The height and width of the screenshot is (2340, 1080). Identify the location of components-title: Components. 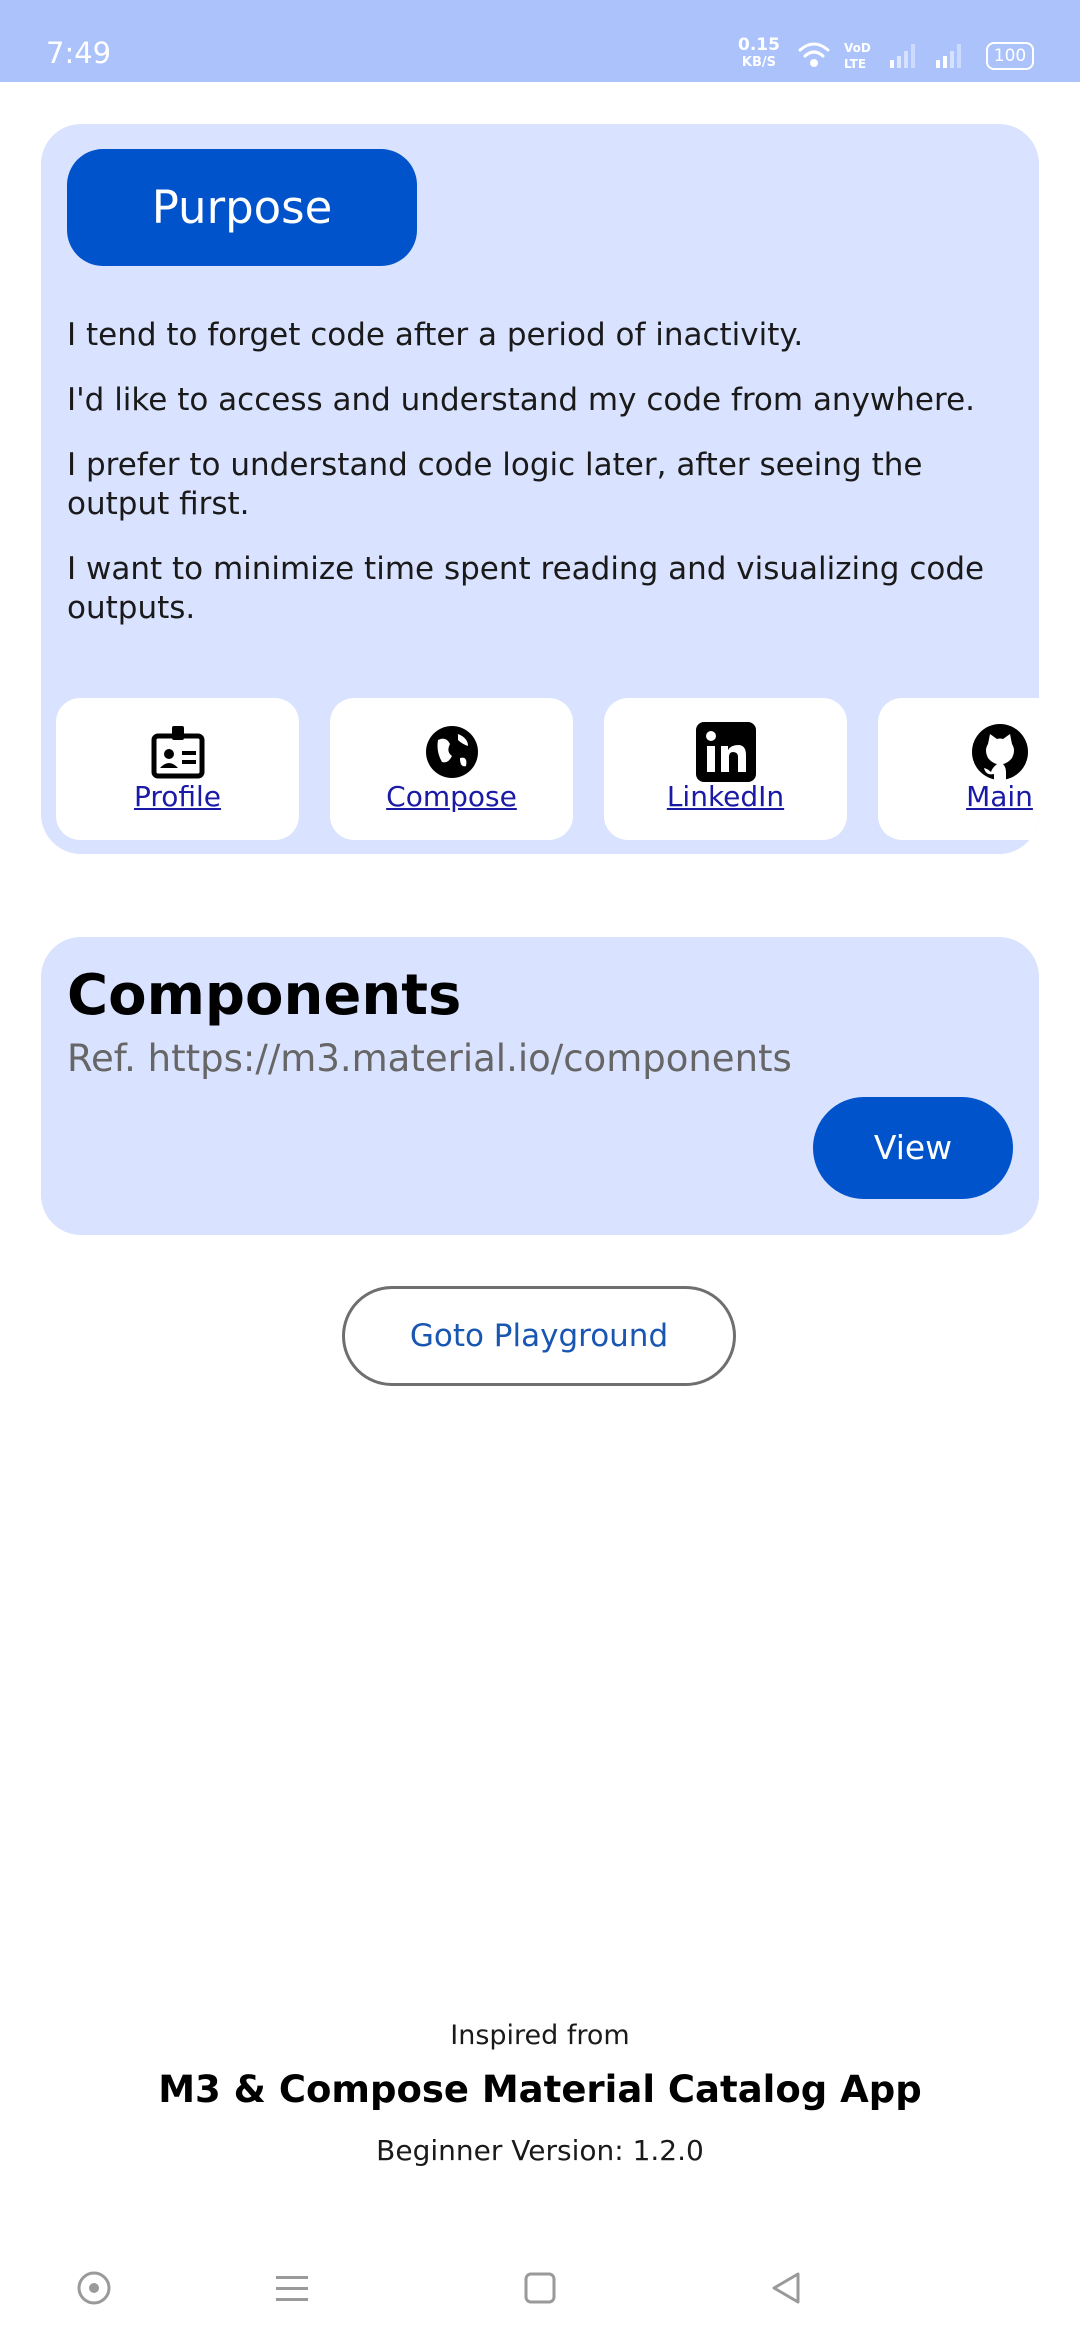
(264, 995).